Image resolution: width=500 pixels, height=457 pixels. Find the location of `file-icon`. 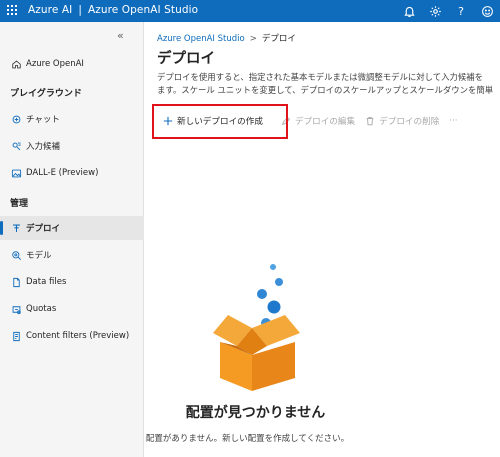

file-icon is located at coordinates (16, 282).